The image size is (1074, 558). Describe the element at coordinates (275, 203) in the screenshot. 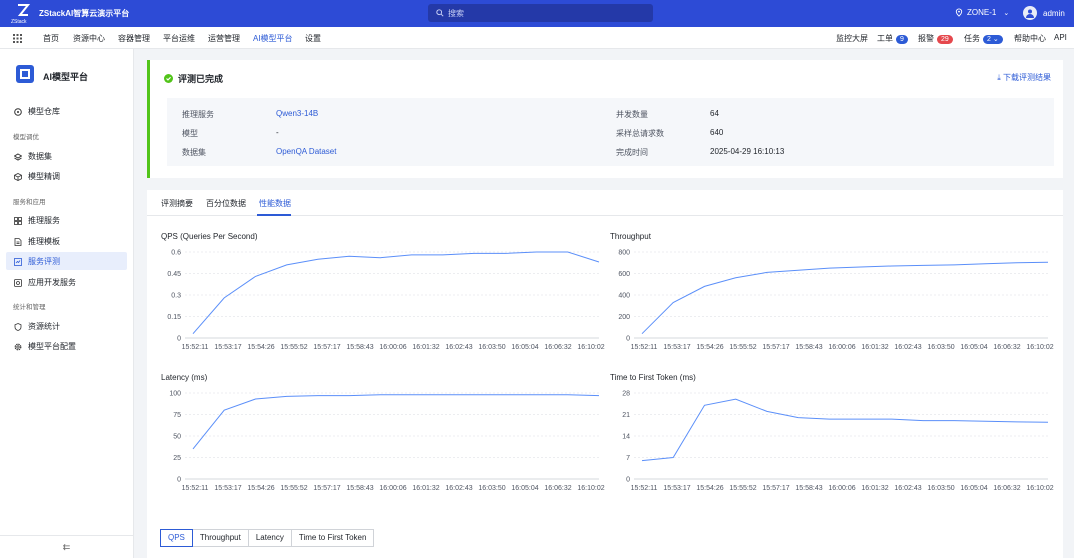

I see `tab-performance: 性能数据` at that location.